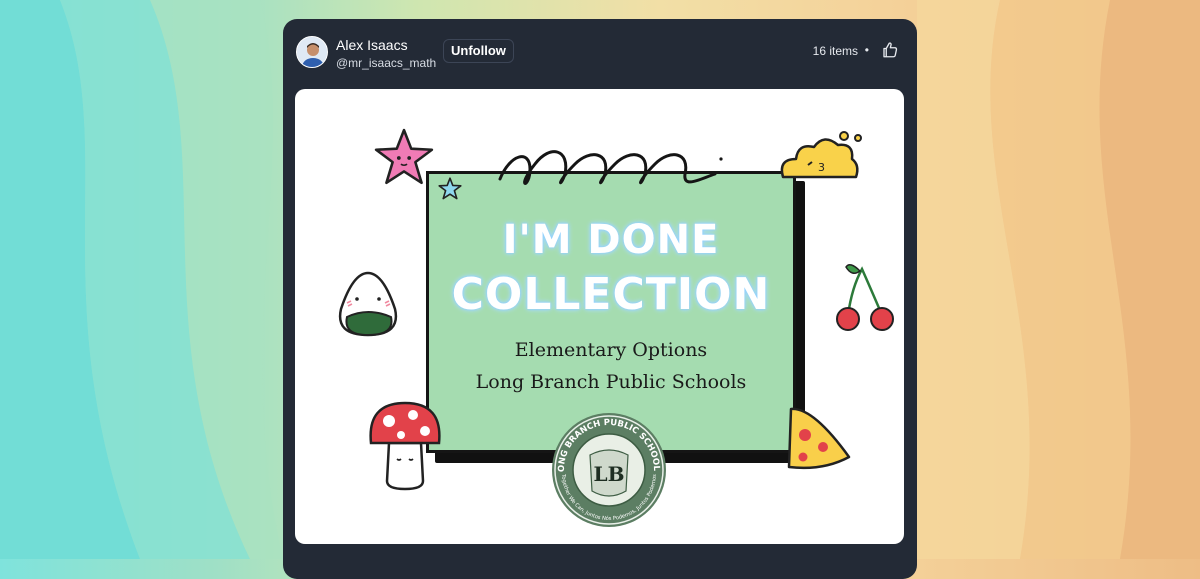 This screenshot has height=579, width=1200. Describe the element at coordinates (386, 63) in the screenshot. I see `author-handle: @mr_isaacs_math` at that location.